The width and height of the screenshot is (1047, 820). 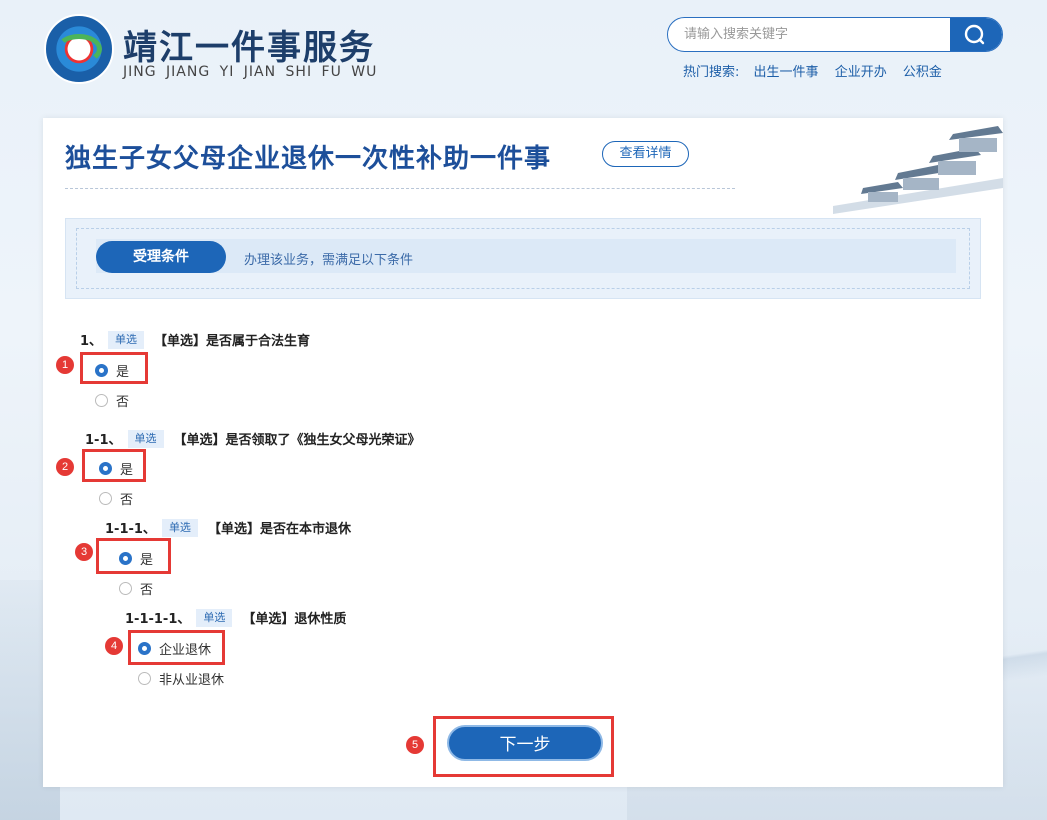 What do you see at coordinates (114, 646) in the screenshot?
I see `marker-4: 4` at bounding box center [114, 646].